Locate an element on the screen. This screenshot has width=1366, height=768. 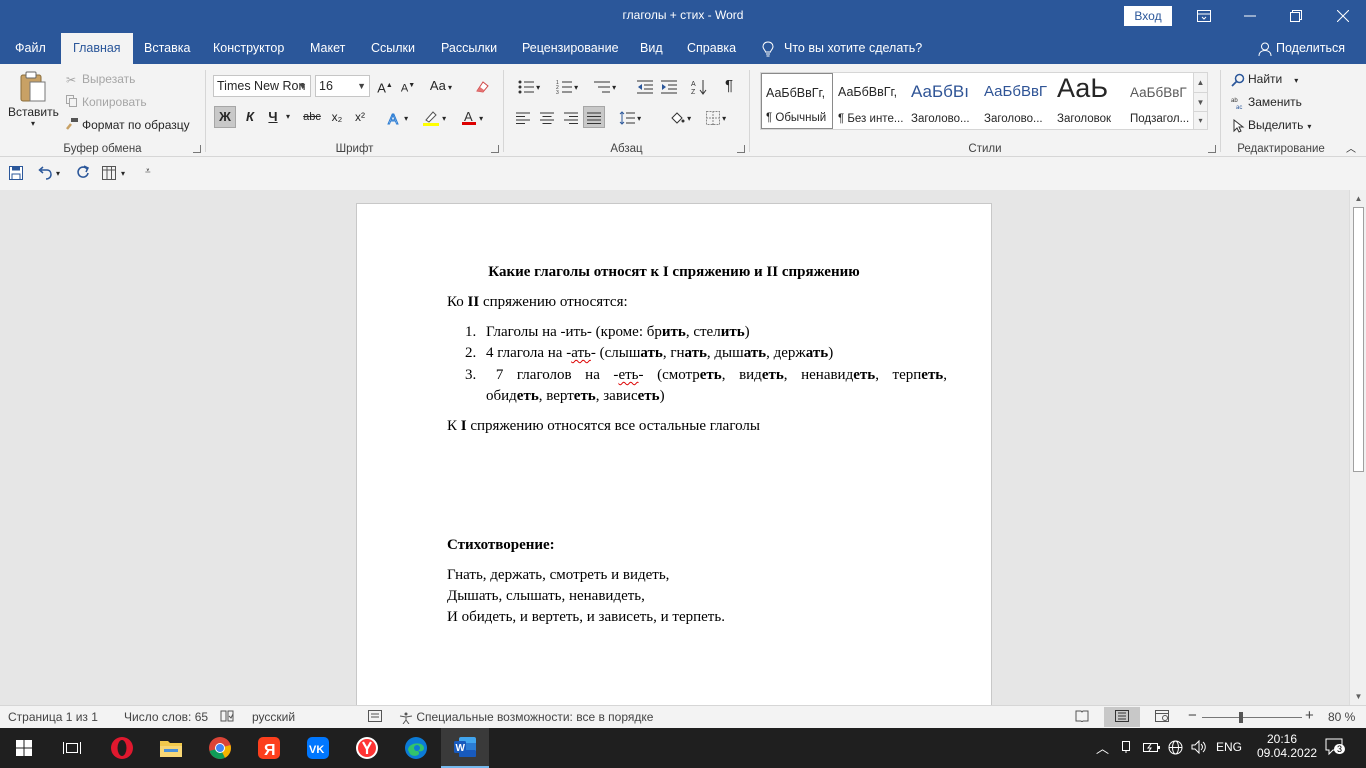
scroll-down-icon: ▼ is located at coordinates (1358, 696).